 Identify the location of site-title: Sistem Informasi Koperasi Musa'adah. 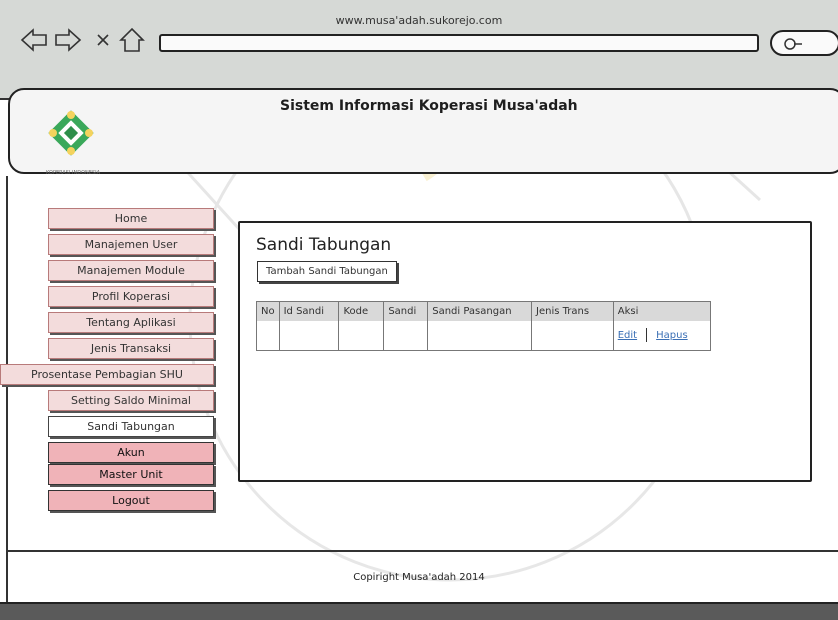
(429, 106).